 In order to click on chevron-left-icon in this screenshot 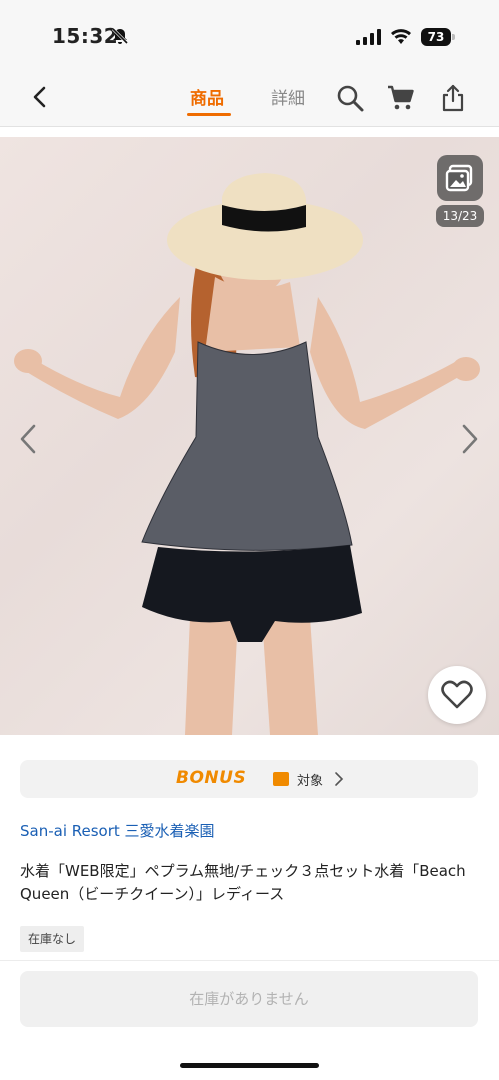, I will do `click(28, 439)`.